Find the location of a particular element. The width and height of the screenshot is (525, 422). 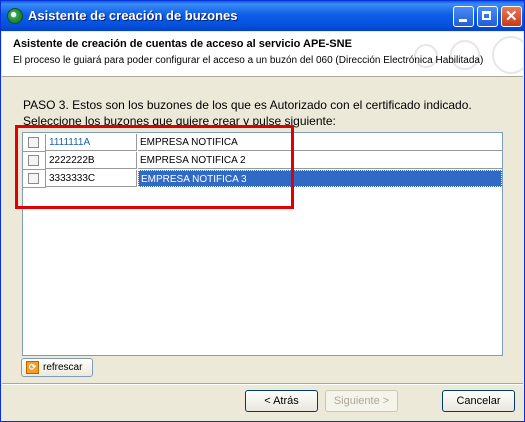

refresh-label: refrescar is located at coordinates (63, 367).